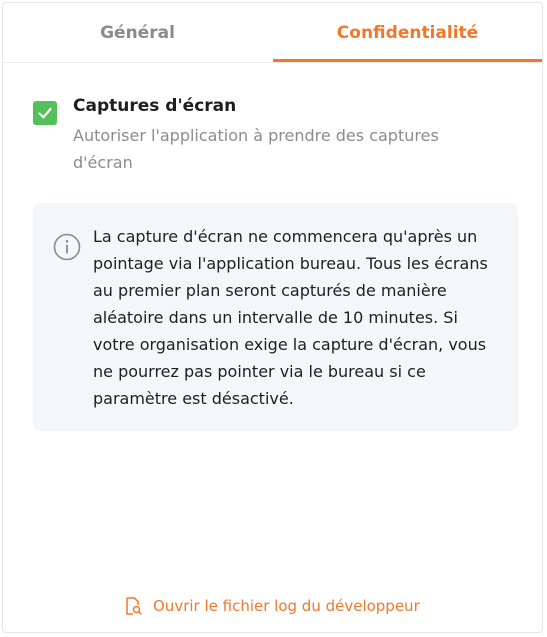  I want to click on footer-link-label: Ouvrir le fichier log du développeur, so click(286, 606).